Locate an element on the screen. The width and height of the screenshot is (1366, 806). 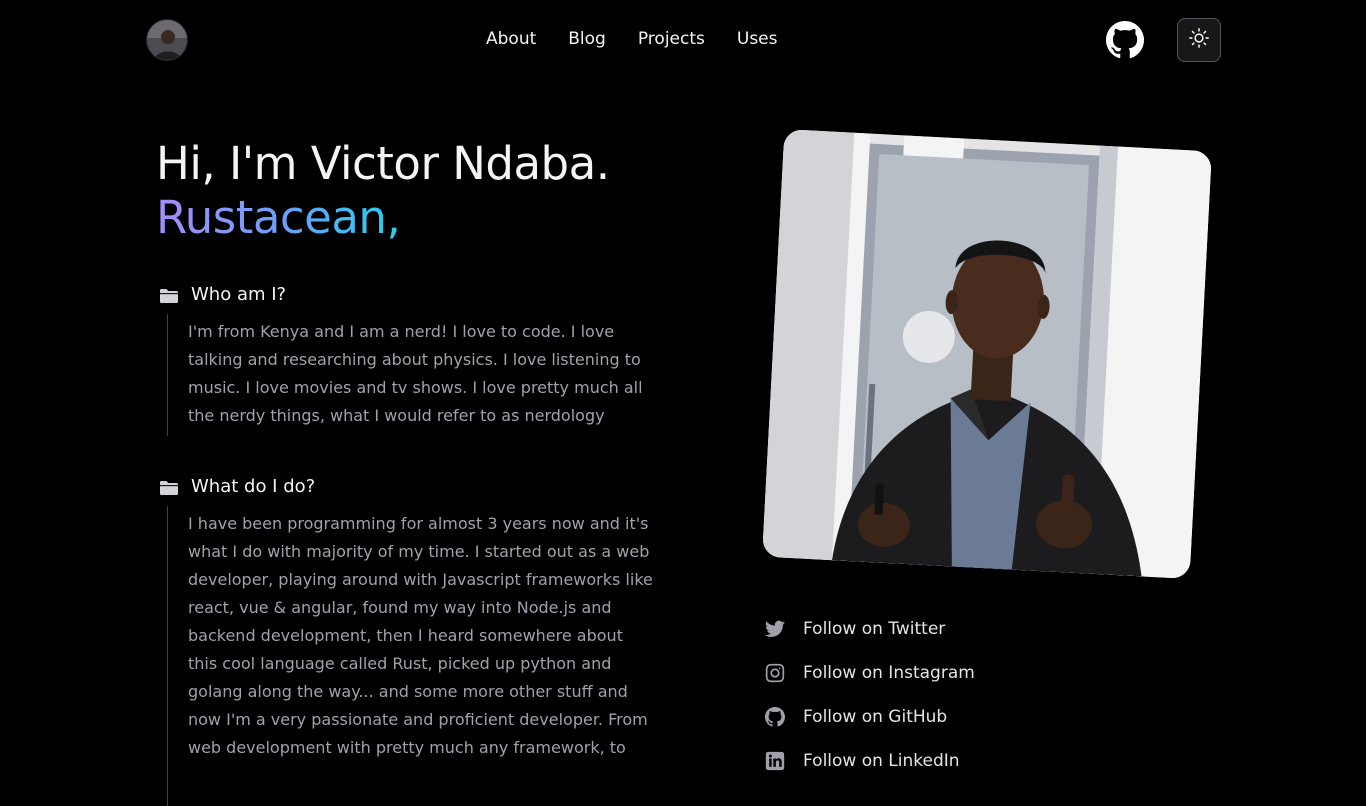
nav-blog: Blog is located at coordinates (587, 40).